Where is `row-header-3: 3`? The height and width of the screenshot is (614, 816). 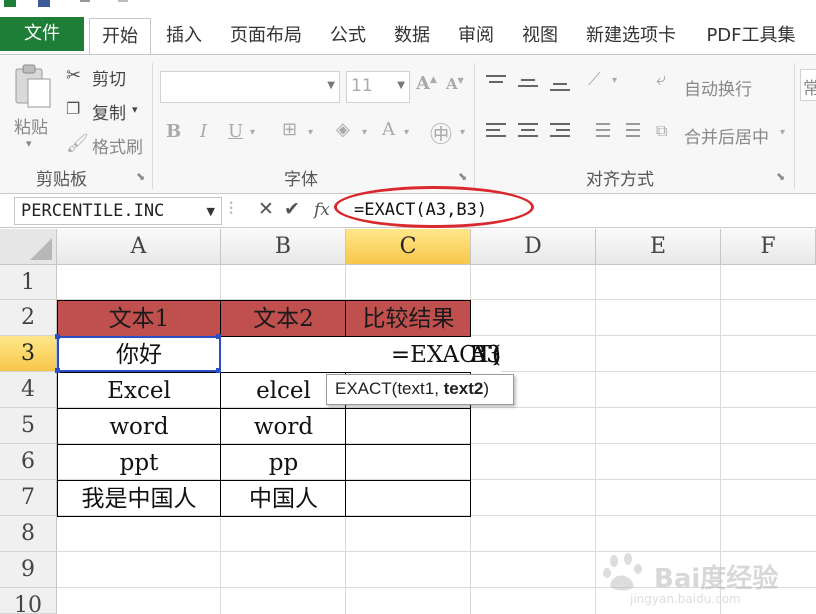
row-header-3: 3 is located at coordinates (28, 354).